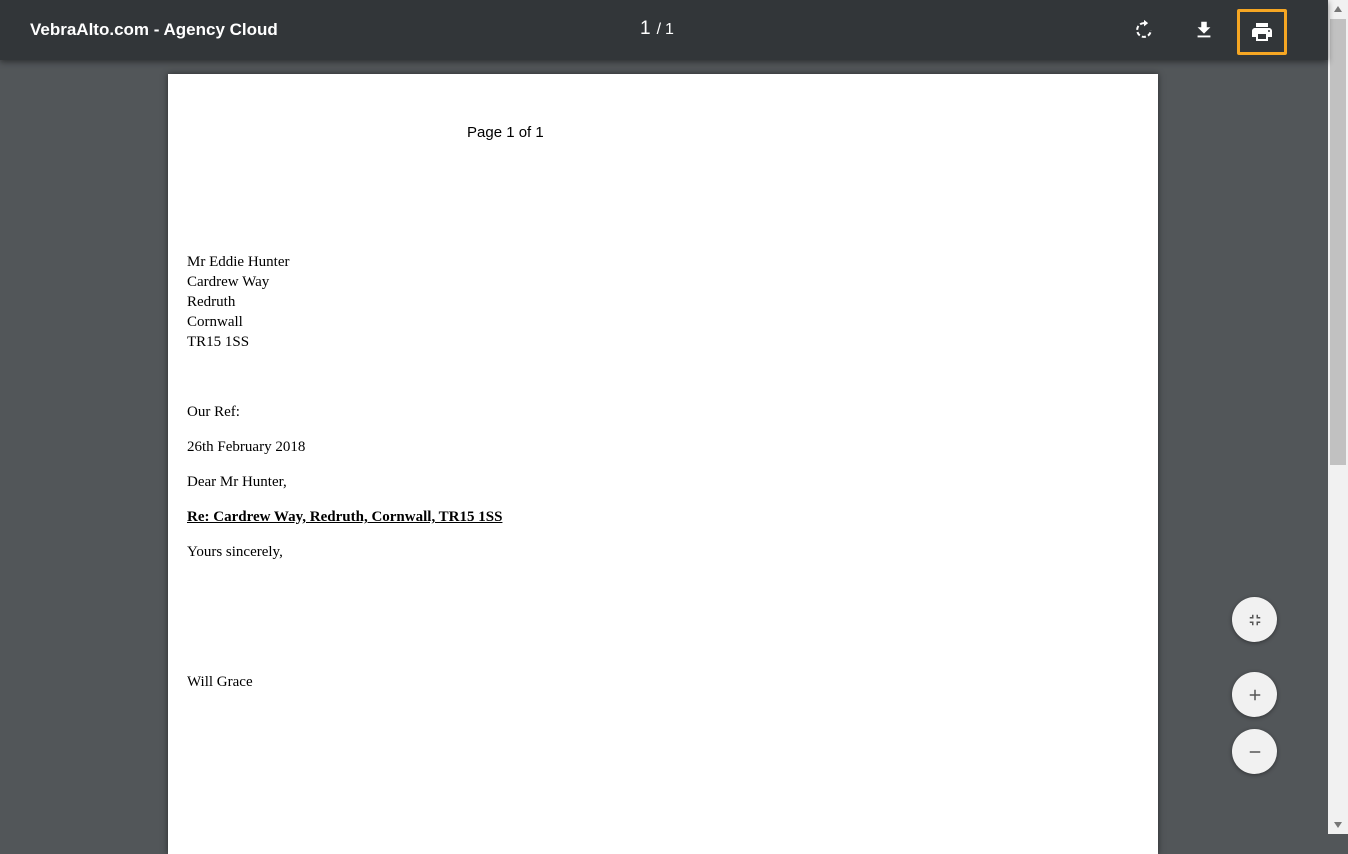  What do you see at coordinates (669, 29) in the screenshot?
I see `total-pages: 1` at bounding box center [669, 29].